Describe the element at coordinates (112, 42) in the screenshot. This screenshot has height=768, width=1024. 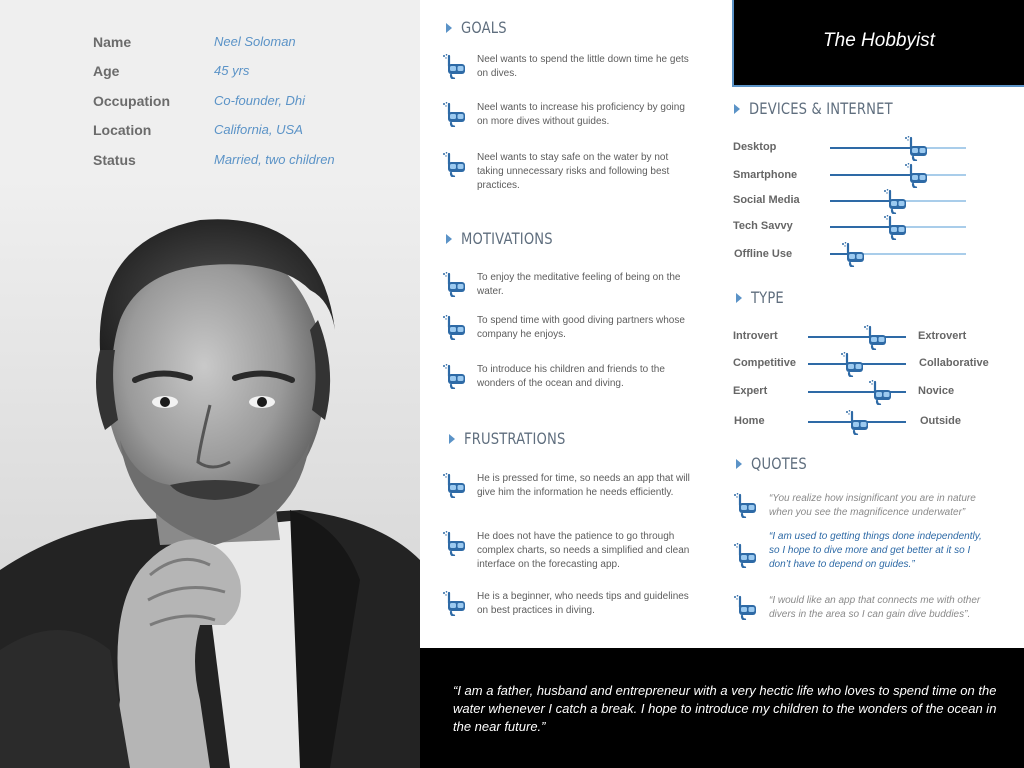
I see `info-label: Name` at that location.